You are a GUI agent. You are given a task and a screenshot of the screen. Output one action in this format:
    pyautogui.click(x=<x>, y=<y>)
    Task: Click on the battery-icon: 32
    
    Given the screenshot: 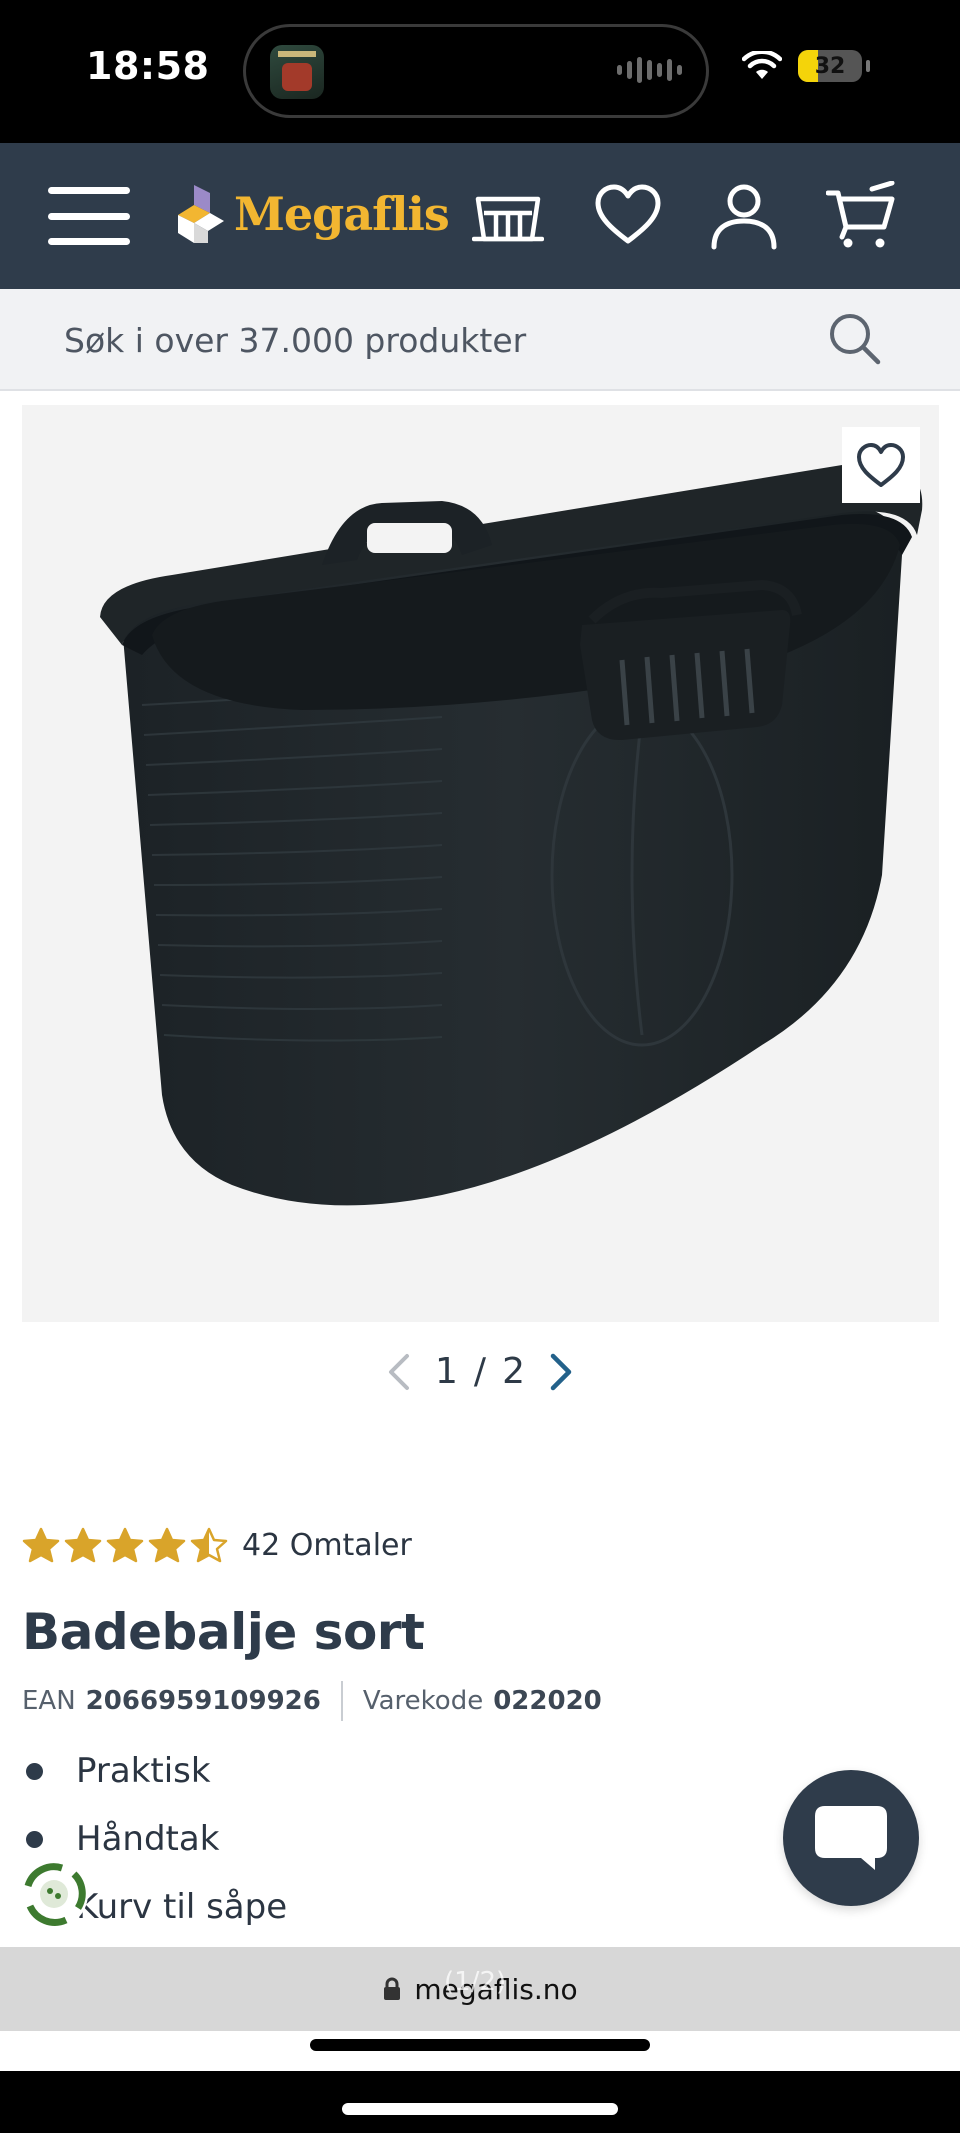 What is the action you would take?
    pyautogui.click(x=830, y=66)
    